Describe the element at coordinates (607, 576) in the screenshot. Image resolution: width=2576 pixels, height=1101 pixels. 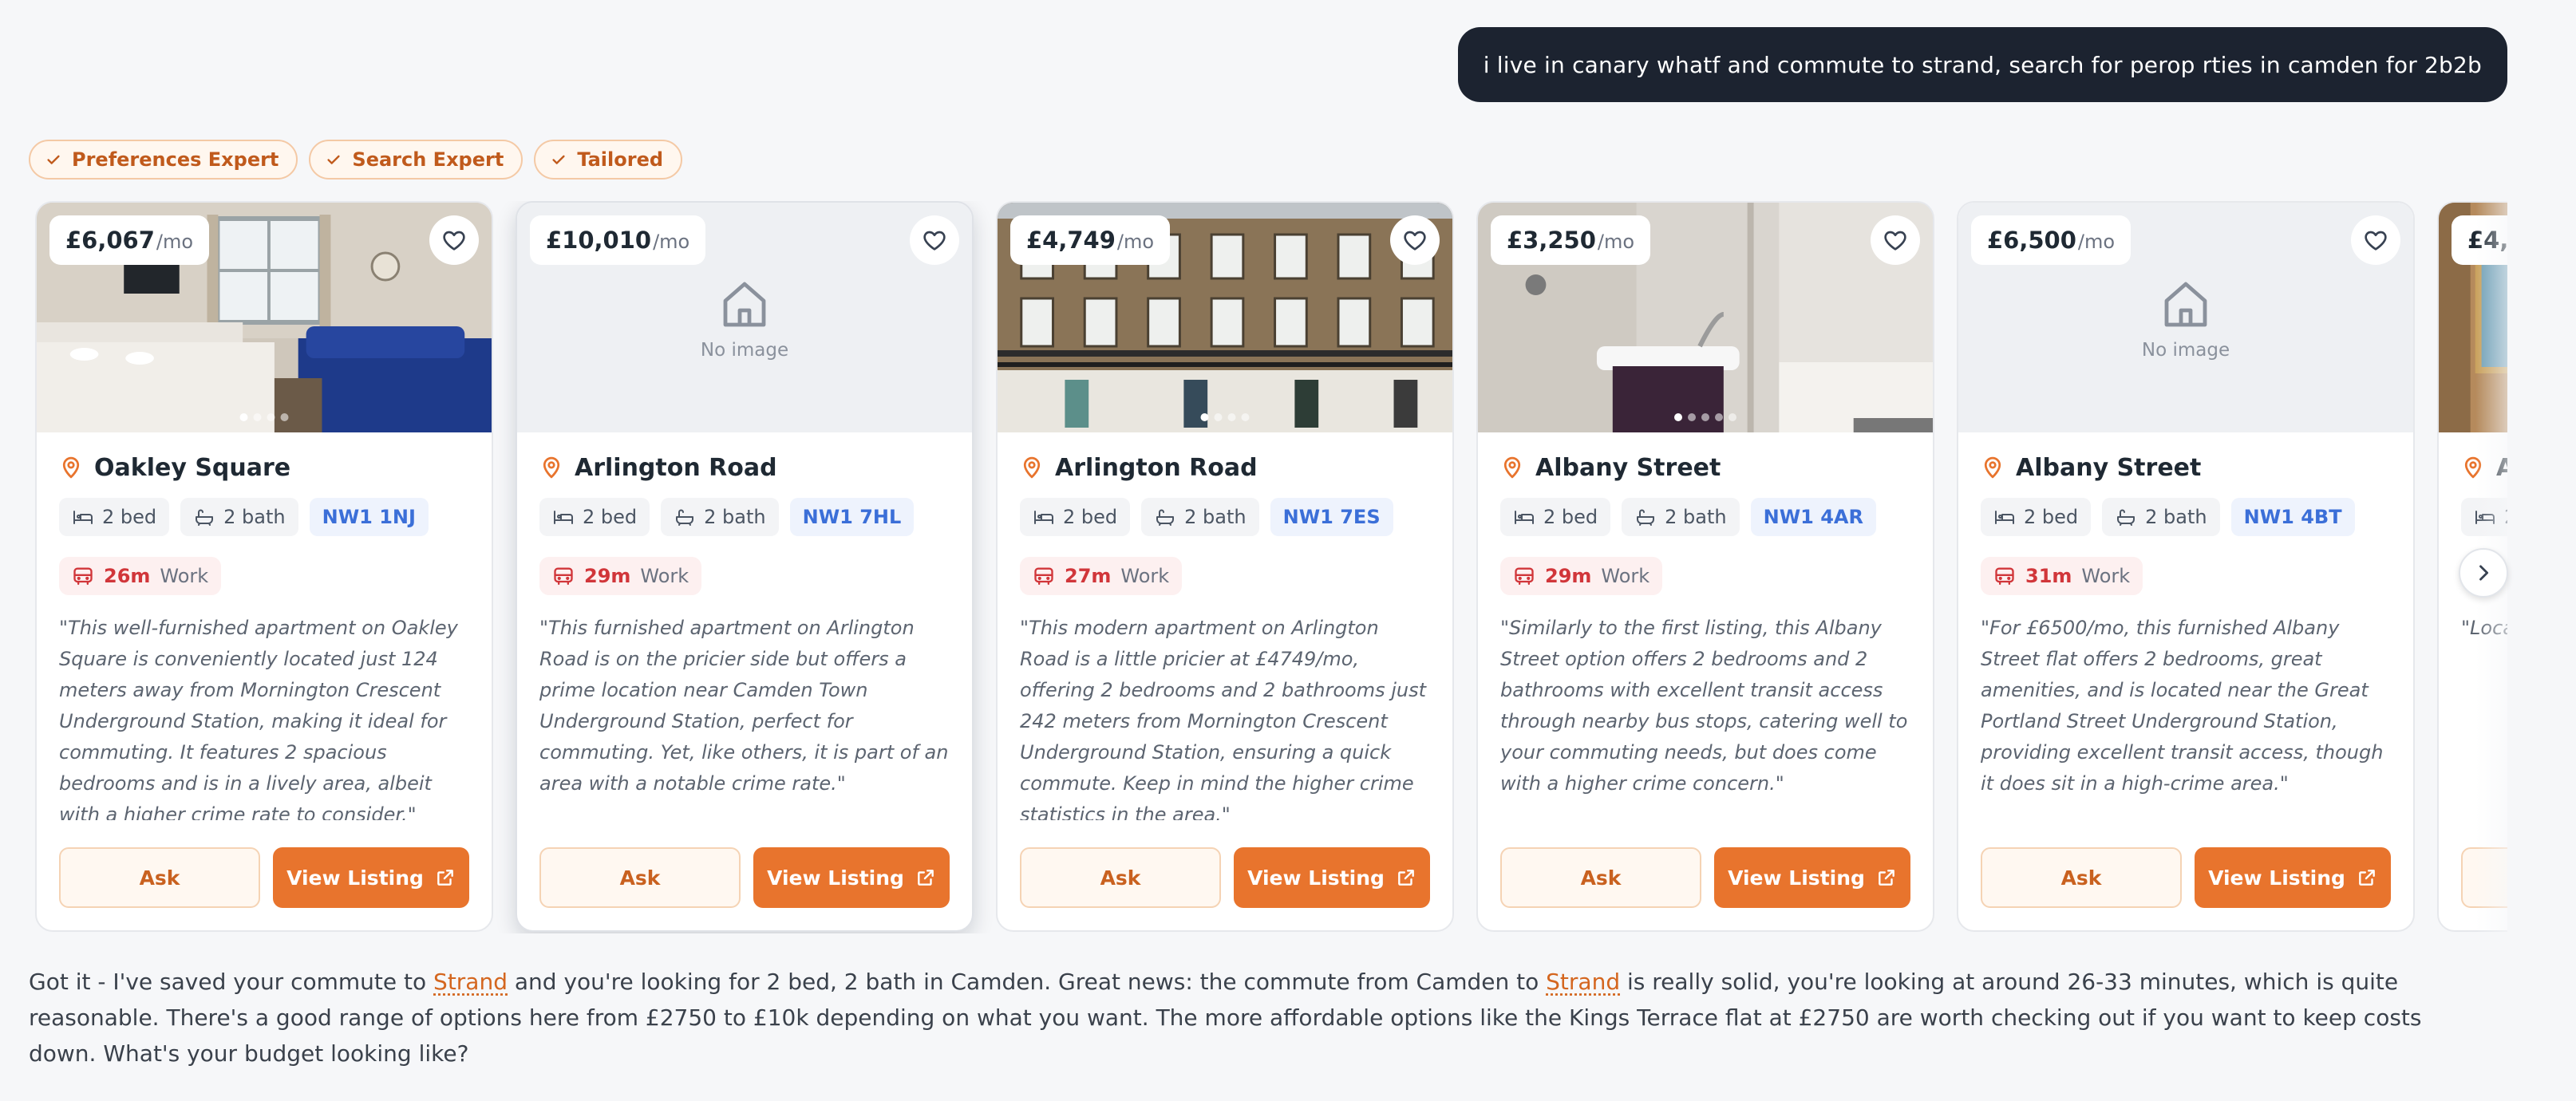
I see `commute-minutes: 29m` at that location.